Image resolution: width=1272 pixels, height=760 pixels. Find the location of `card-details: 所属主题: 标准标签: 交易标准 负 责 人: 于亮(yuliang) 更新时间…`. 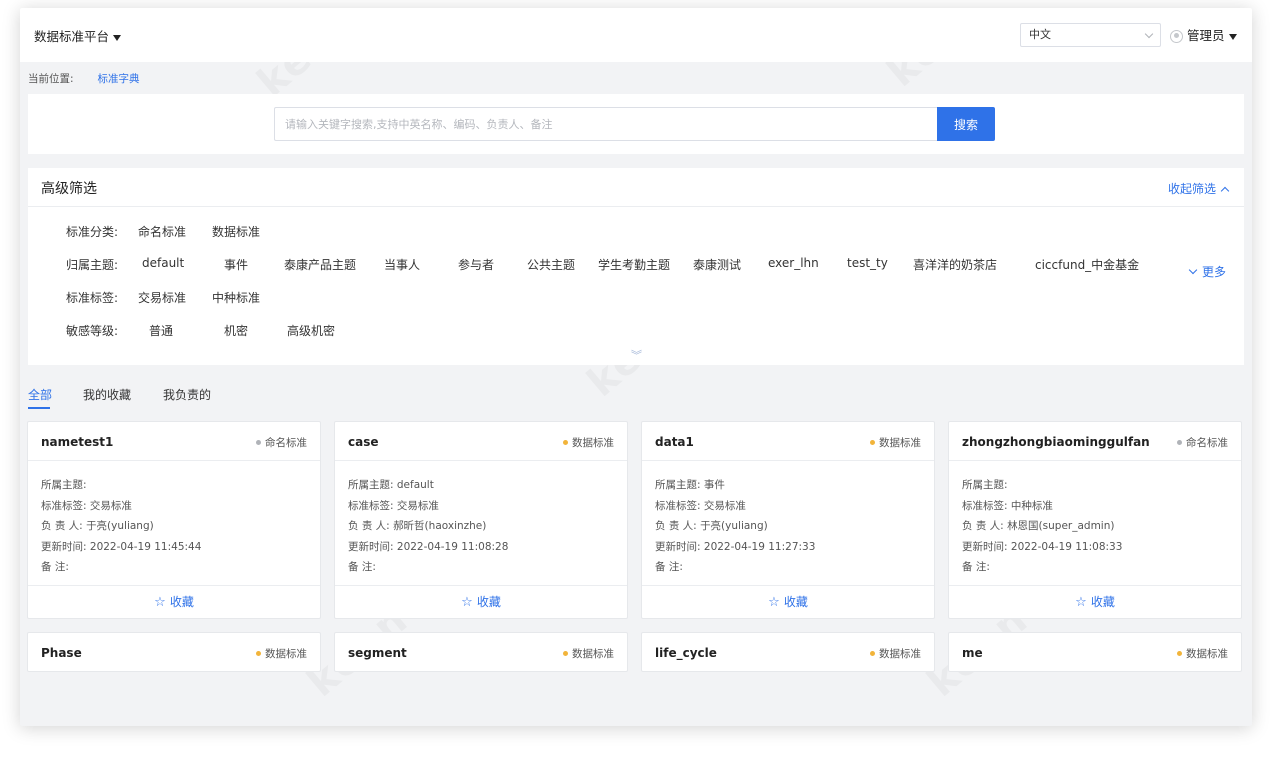

card-details: 所属主题: 标准标签: 交易标准 负 责 人: 于亮(yuliang) 更新时间… is located at coordinates (121, 526).